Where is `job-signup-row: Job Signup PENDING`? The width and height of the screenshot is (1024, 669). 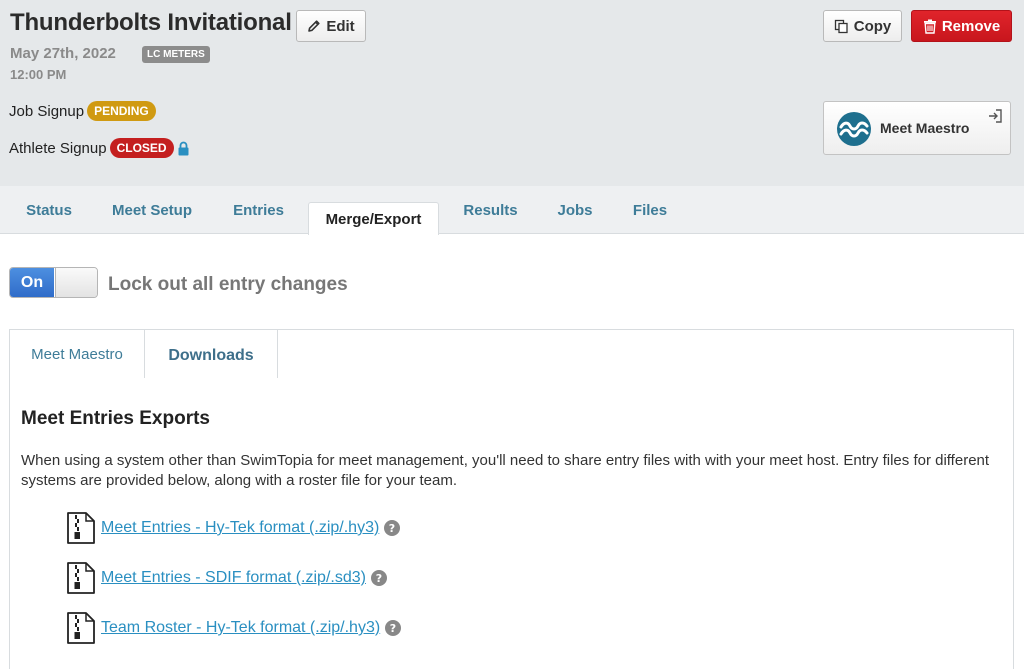 job-signup-row: Job Signup PENDING is located at coordinates (82, 111).